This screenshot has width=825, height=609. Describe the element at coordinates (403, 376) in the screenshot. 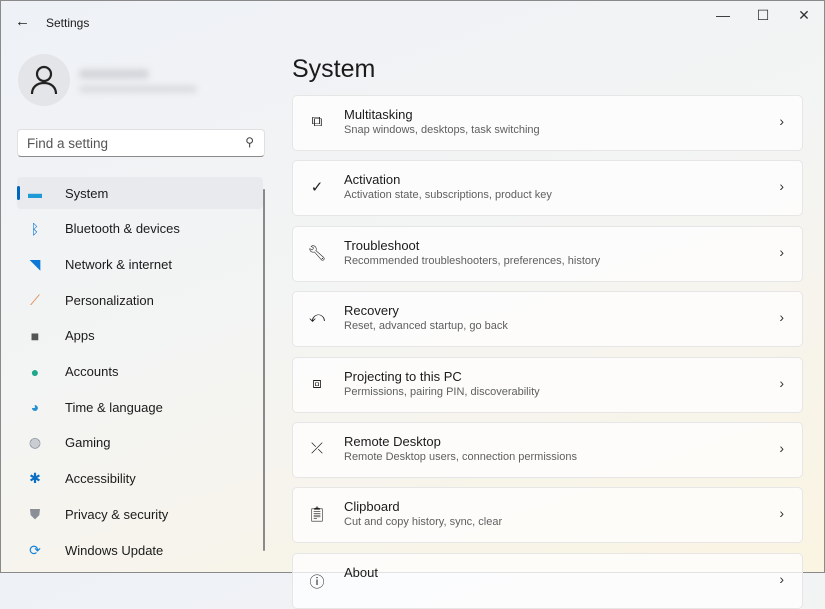

I see `card-title: Projecting to this PC` at that location.